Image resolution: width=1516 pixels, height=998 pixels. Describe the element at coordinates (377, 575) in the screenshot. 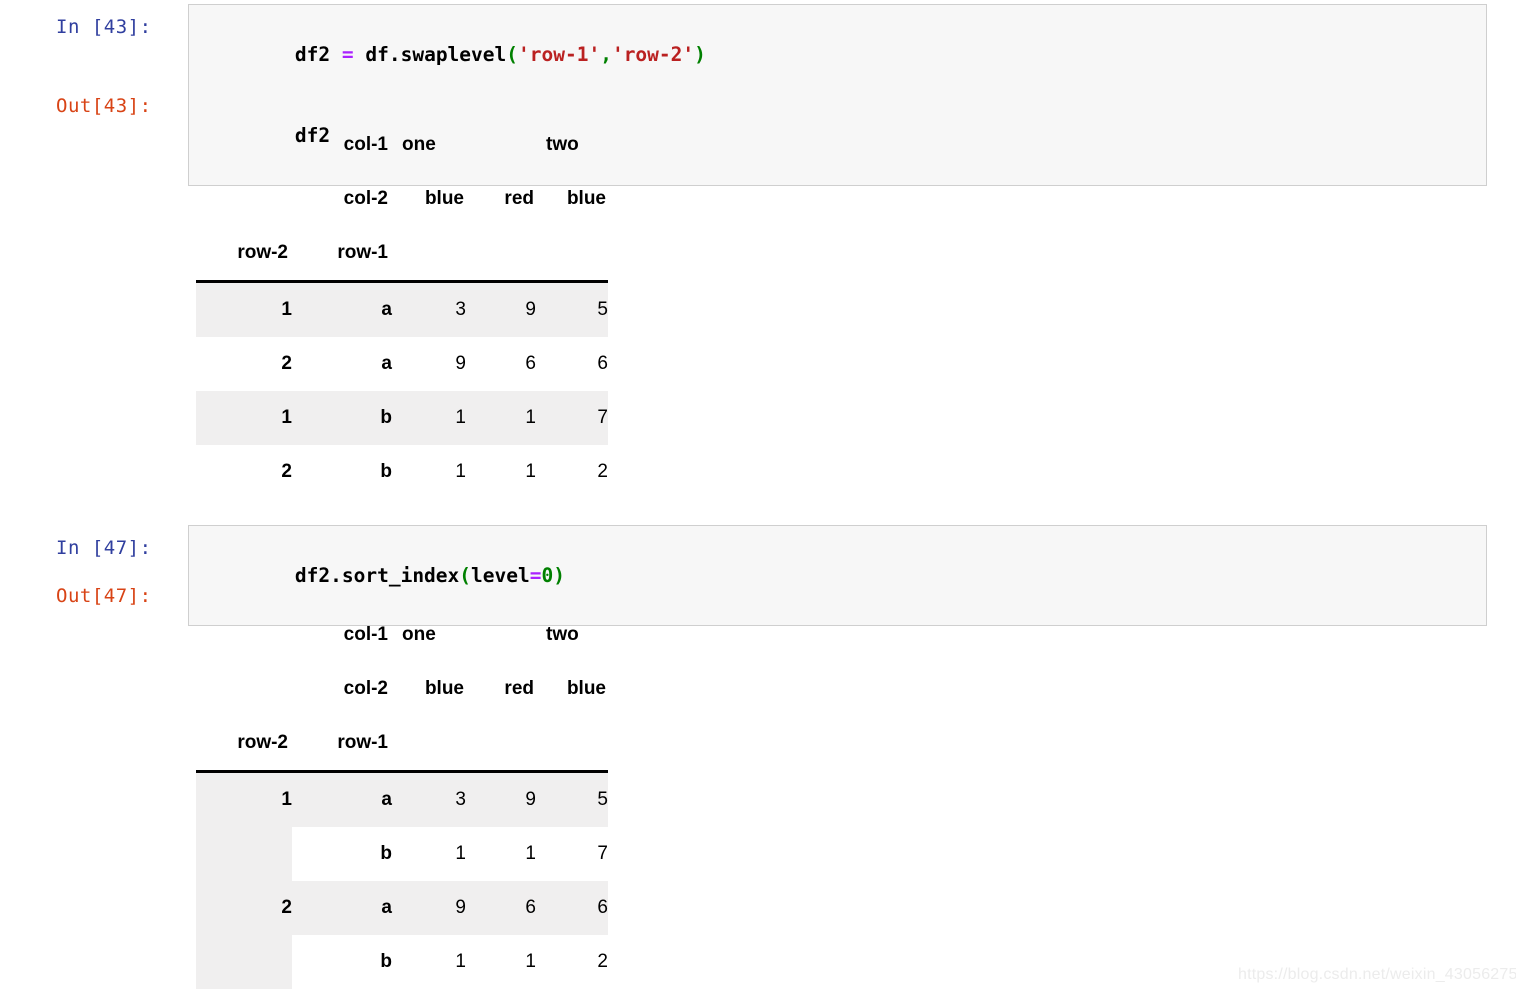

I see `code-token: df2.sort_index` at that location.